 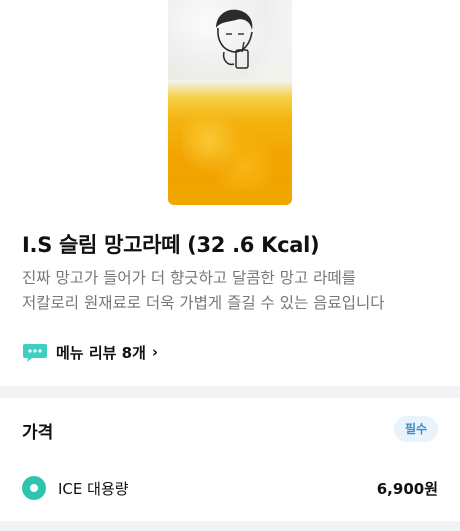 I want to click on price-option-price: 6,900원, so click(x=407, y=488).